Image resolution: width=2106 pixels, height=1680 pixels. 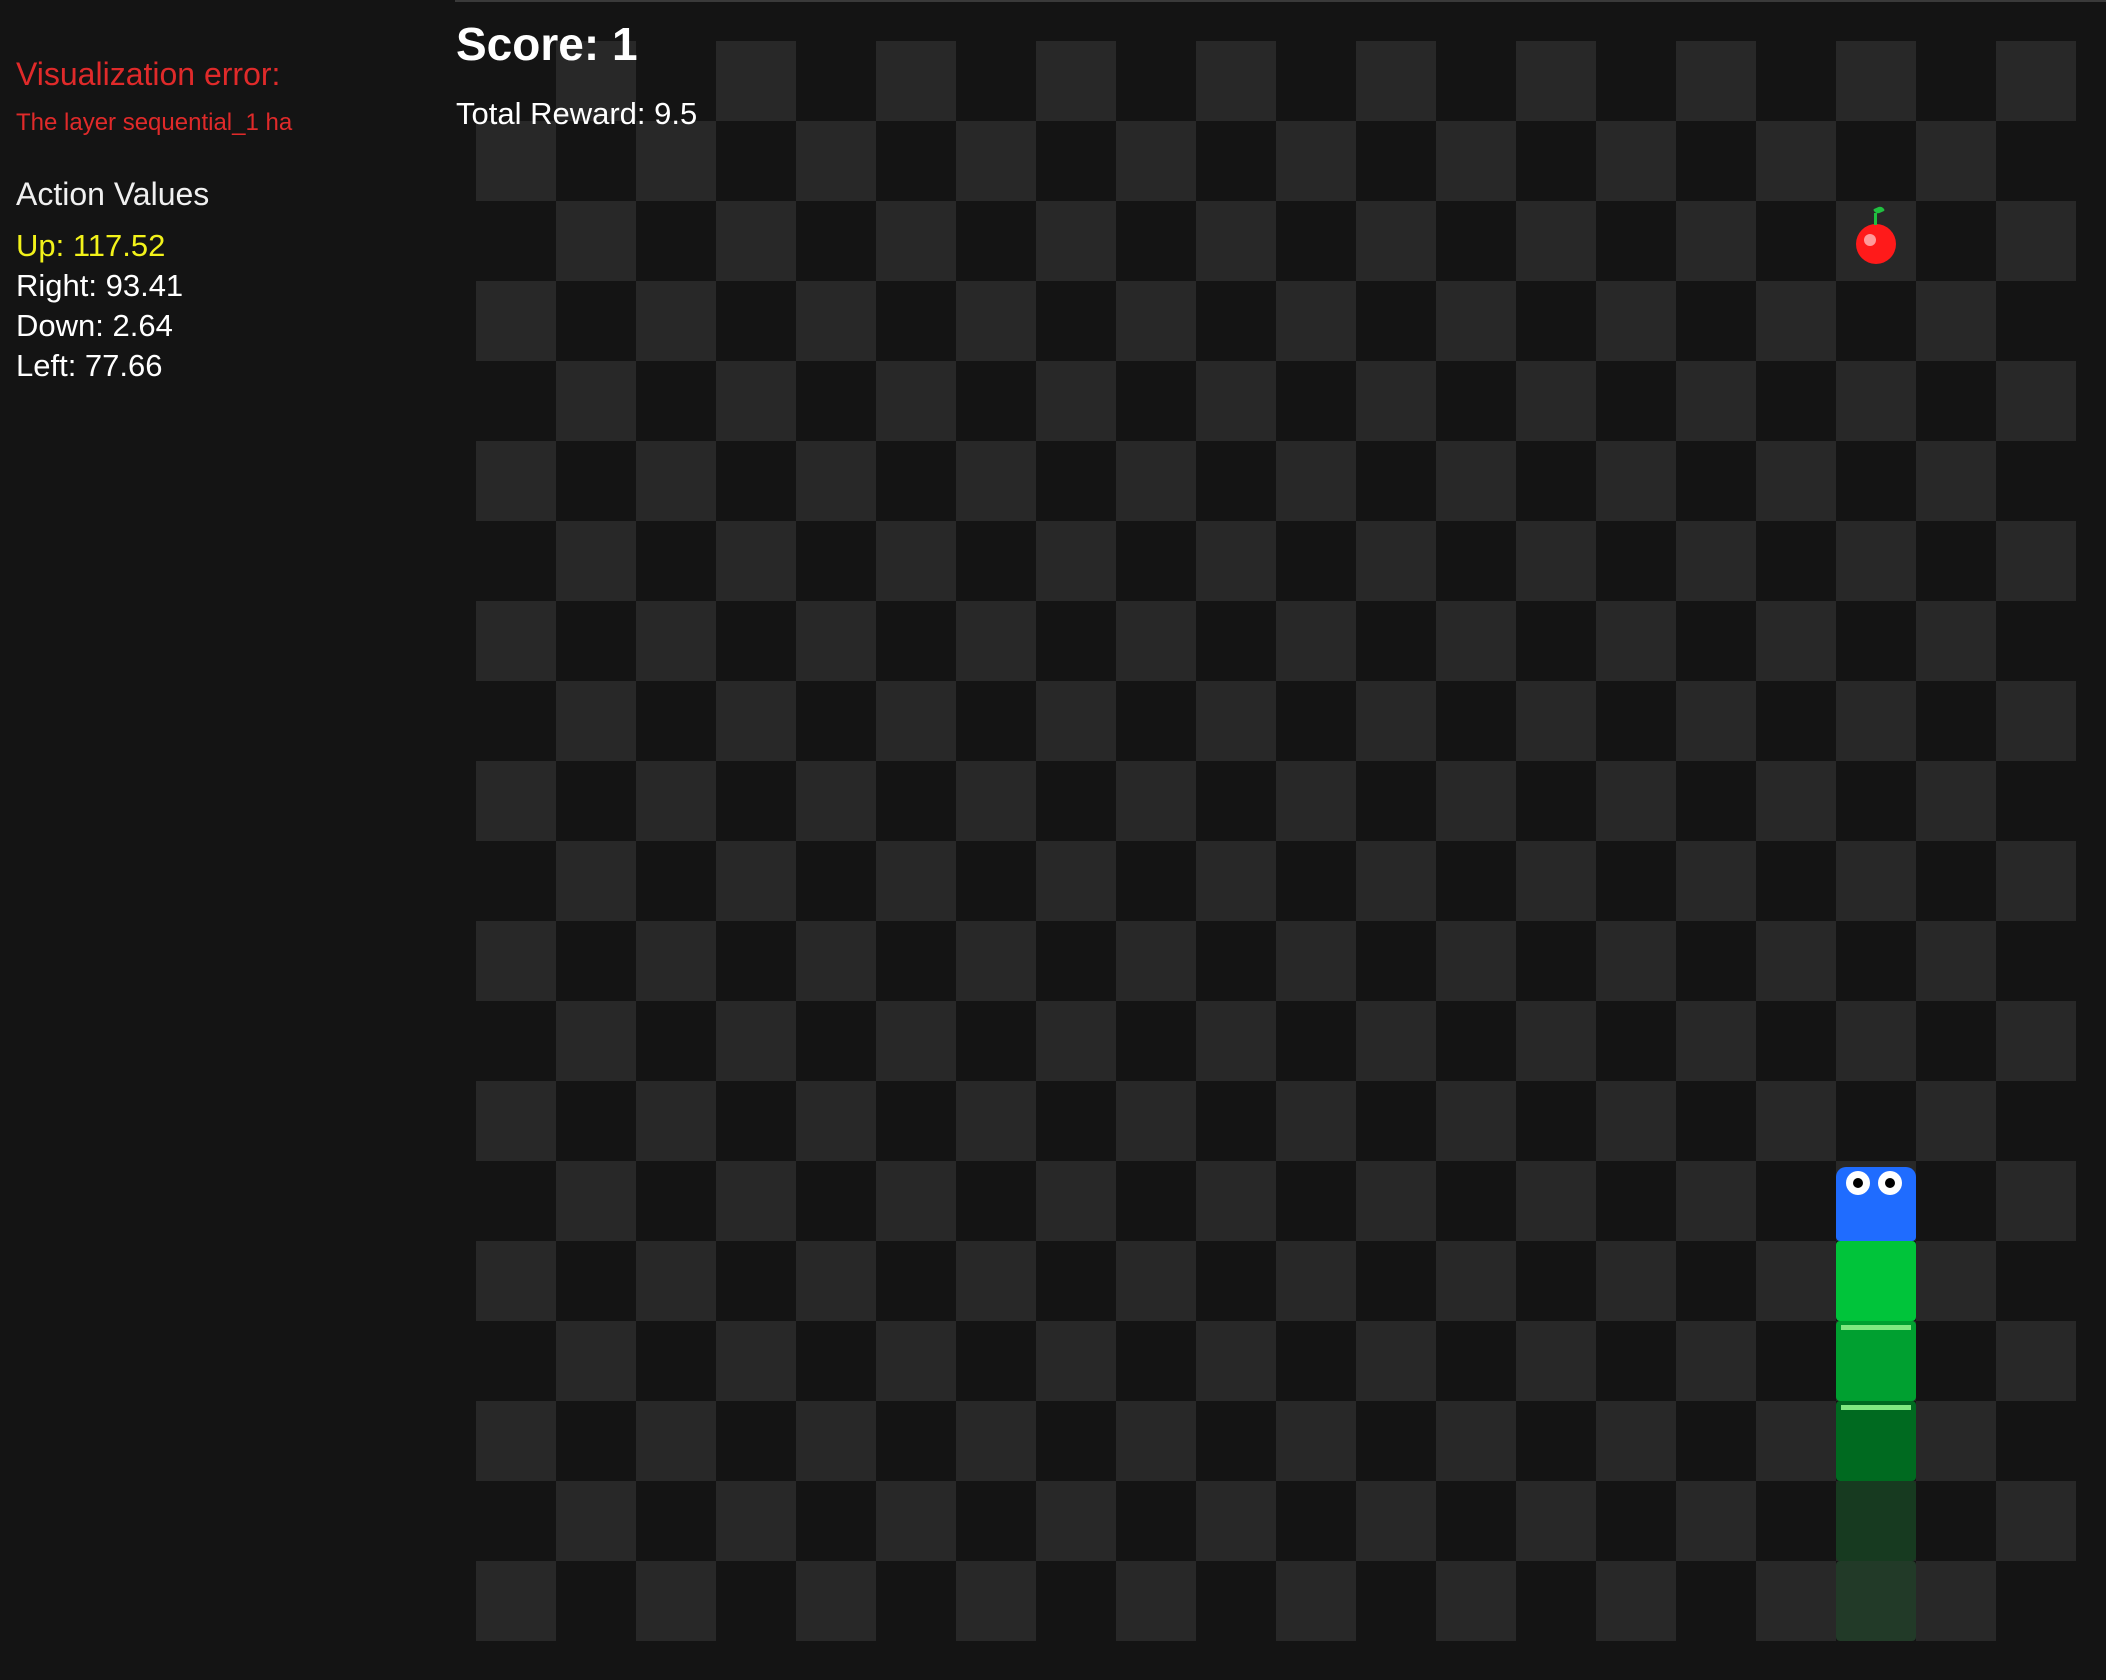 What do you see at coordinates (154, 122) in the screenshot?
I see `visualization-error-message: The layer sequential_1 ha` at bounding box center [154, 122].